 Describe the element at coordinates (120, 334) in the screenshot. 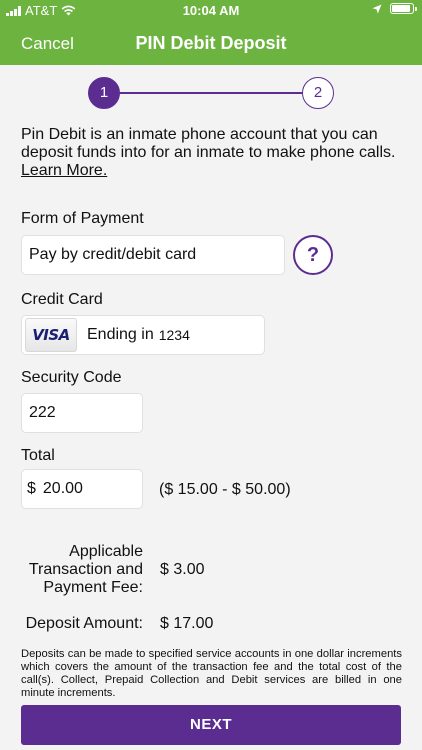

I see `card-ending-prefix: Ending in` at that location.